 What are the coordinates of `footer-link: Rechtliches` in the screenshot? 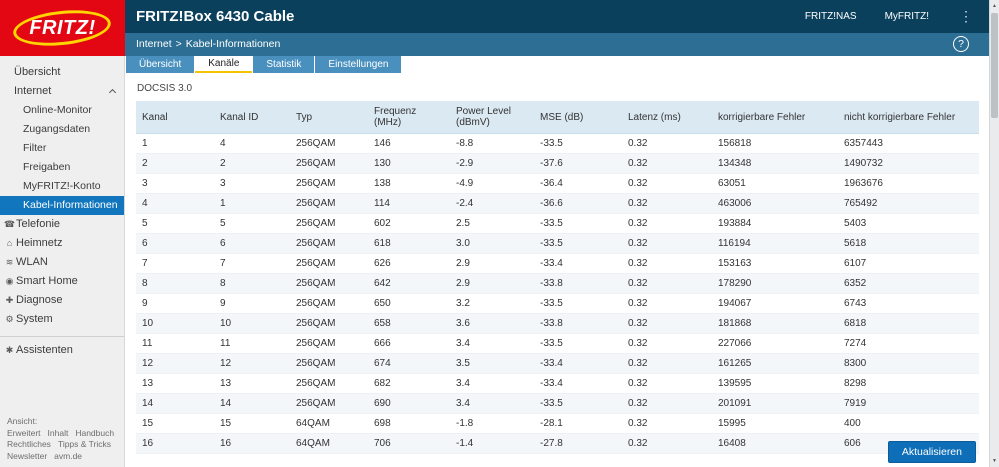 It's located at (29, 444).